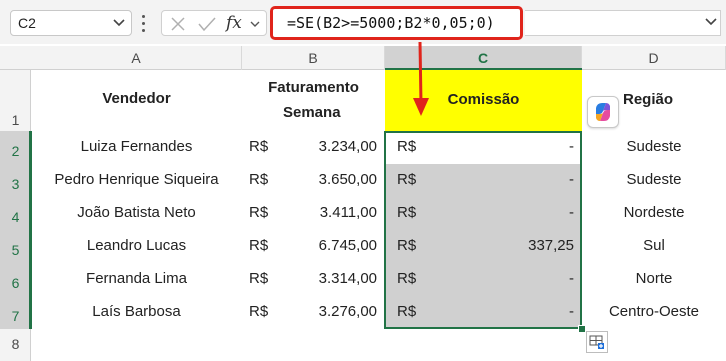  Describe the element at coordinates (15, 180) in the screenshot. I see `row-header-3: 3` at that location.